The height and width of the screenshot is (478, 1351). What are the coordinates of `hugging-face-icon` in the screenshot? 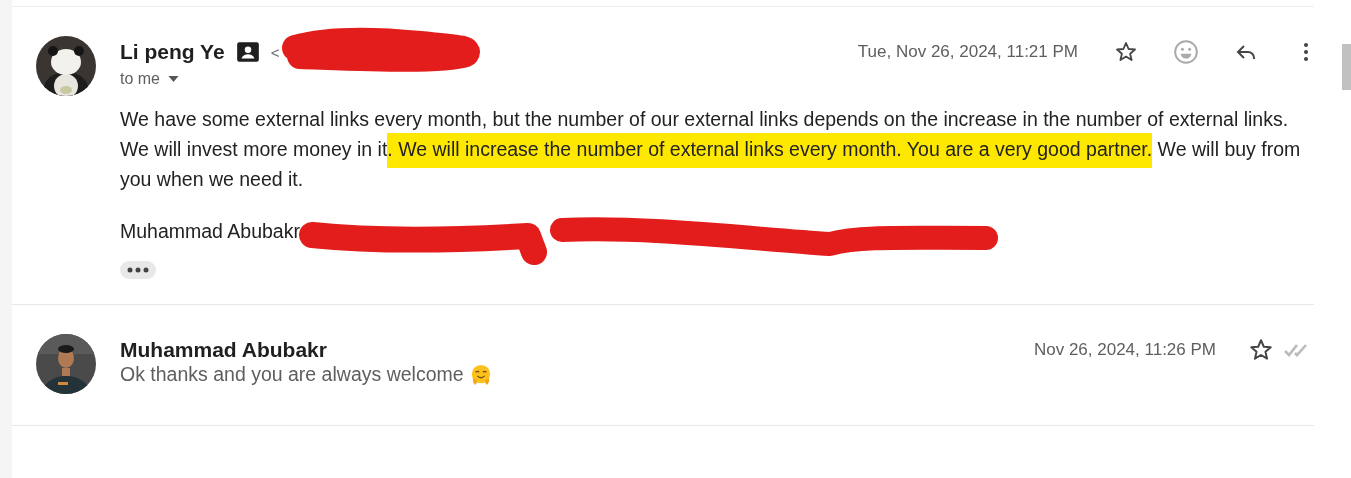 It's located at (480, 374).